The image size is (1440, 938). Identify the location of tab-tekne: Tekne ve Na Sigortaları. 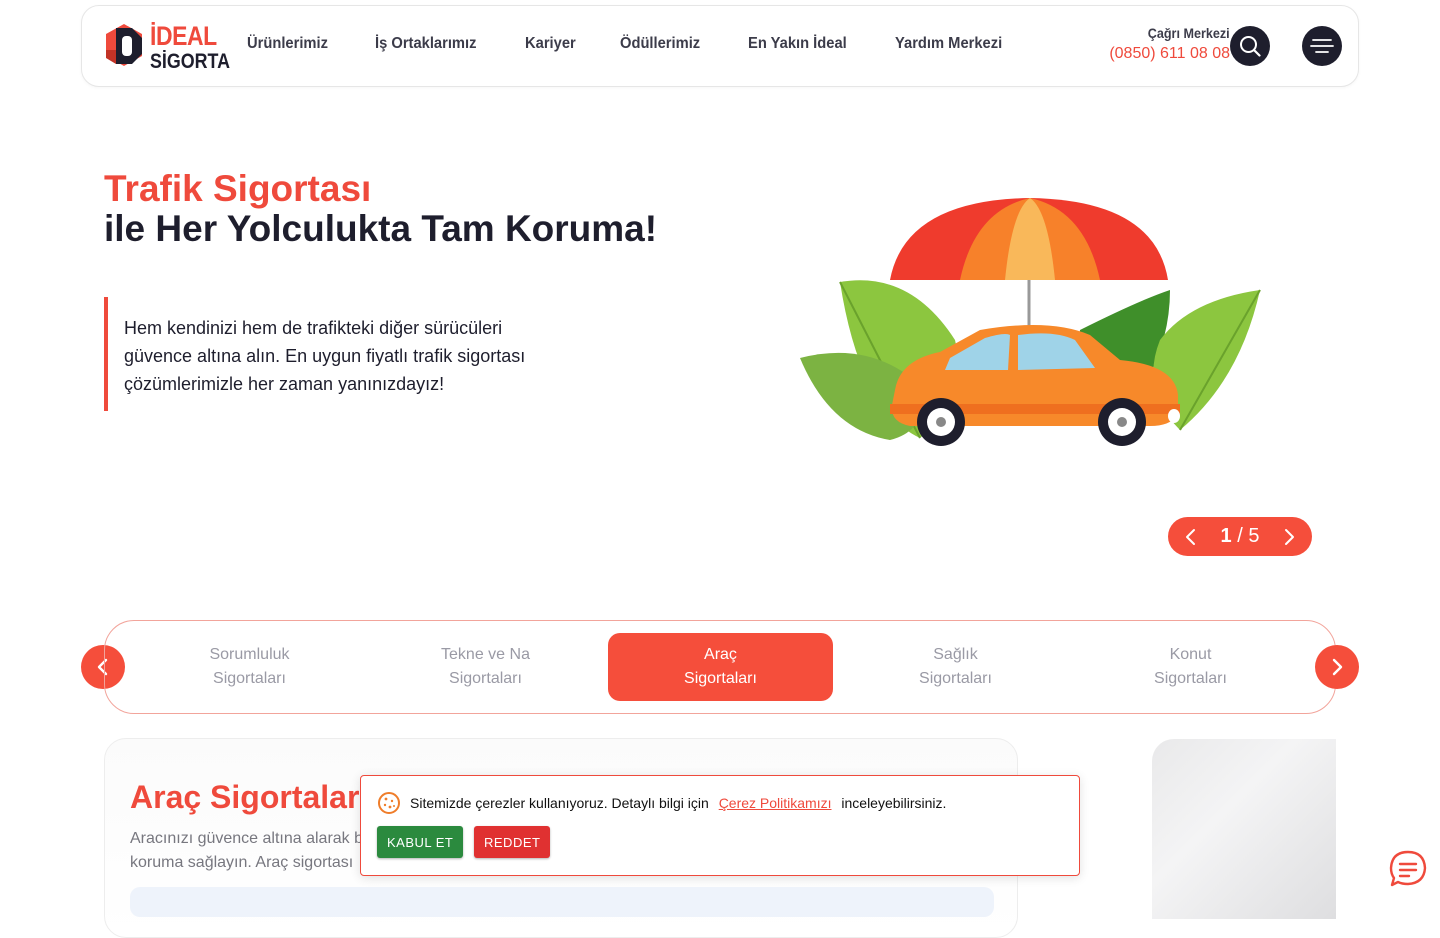
(485, 667).